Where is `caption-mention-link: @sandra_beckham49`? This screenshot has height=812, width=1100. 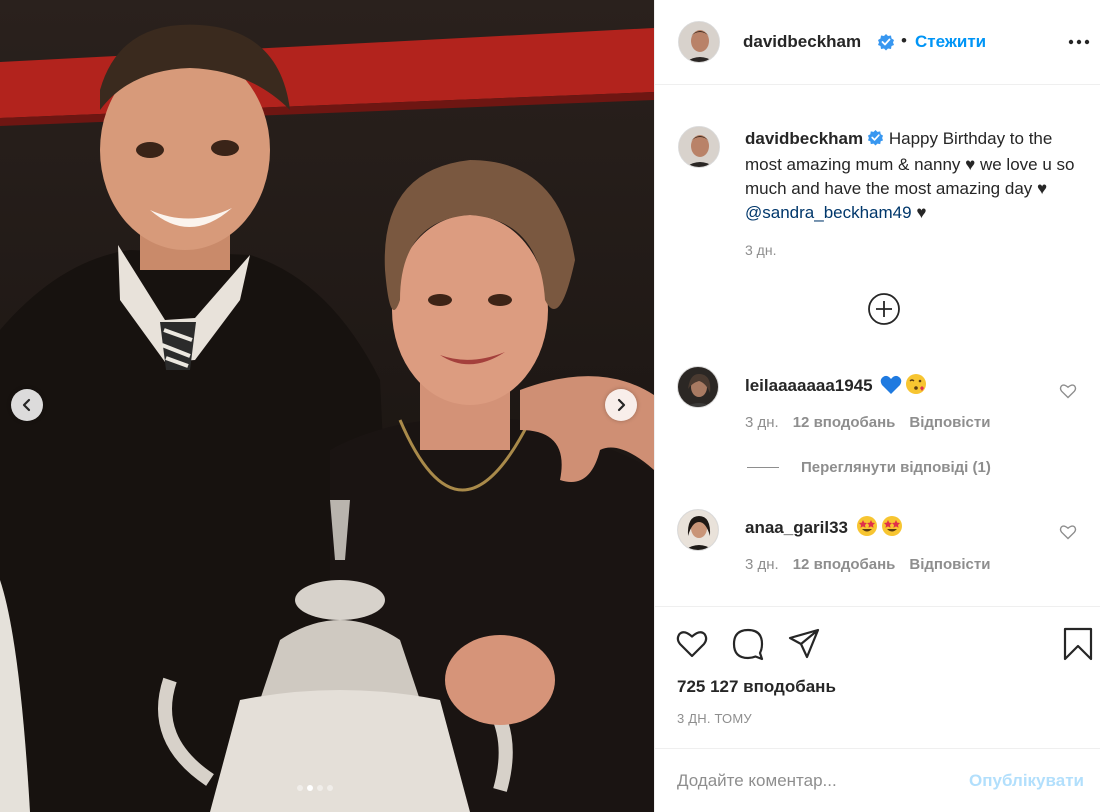 caption-mention-link: @sandra_beckham49 is located at coordinates (828, 212).